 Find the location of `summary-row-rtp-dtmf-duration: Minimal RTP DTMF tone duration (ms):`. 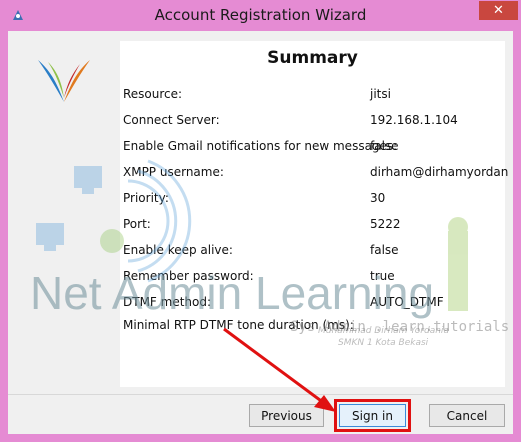

summary-row-rtp-dtmf-duration: Minimal RTP DTMF tone duration (ms): is located at coordinates (313, 327).